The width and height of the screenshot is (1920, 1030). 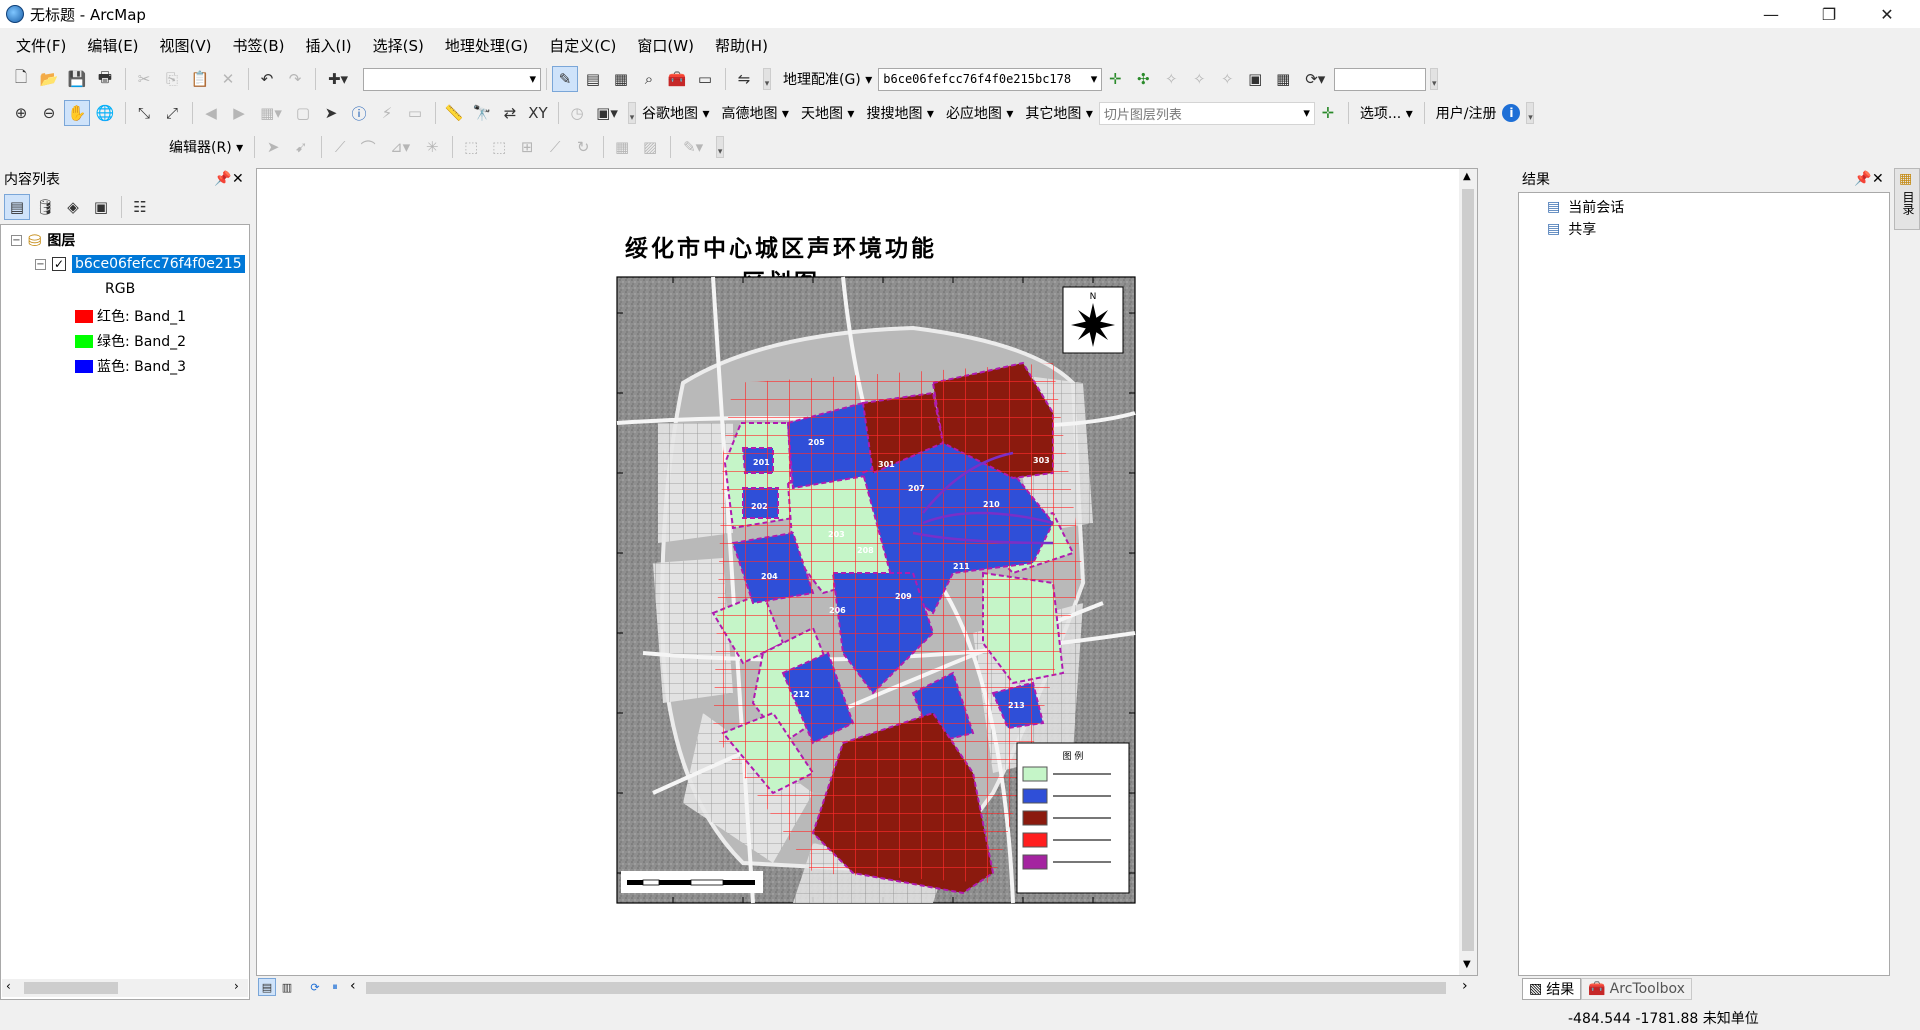 I want to click on georeferencing-menu: 地理配准(G) ▾, so click(x=827, y=79).